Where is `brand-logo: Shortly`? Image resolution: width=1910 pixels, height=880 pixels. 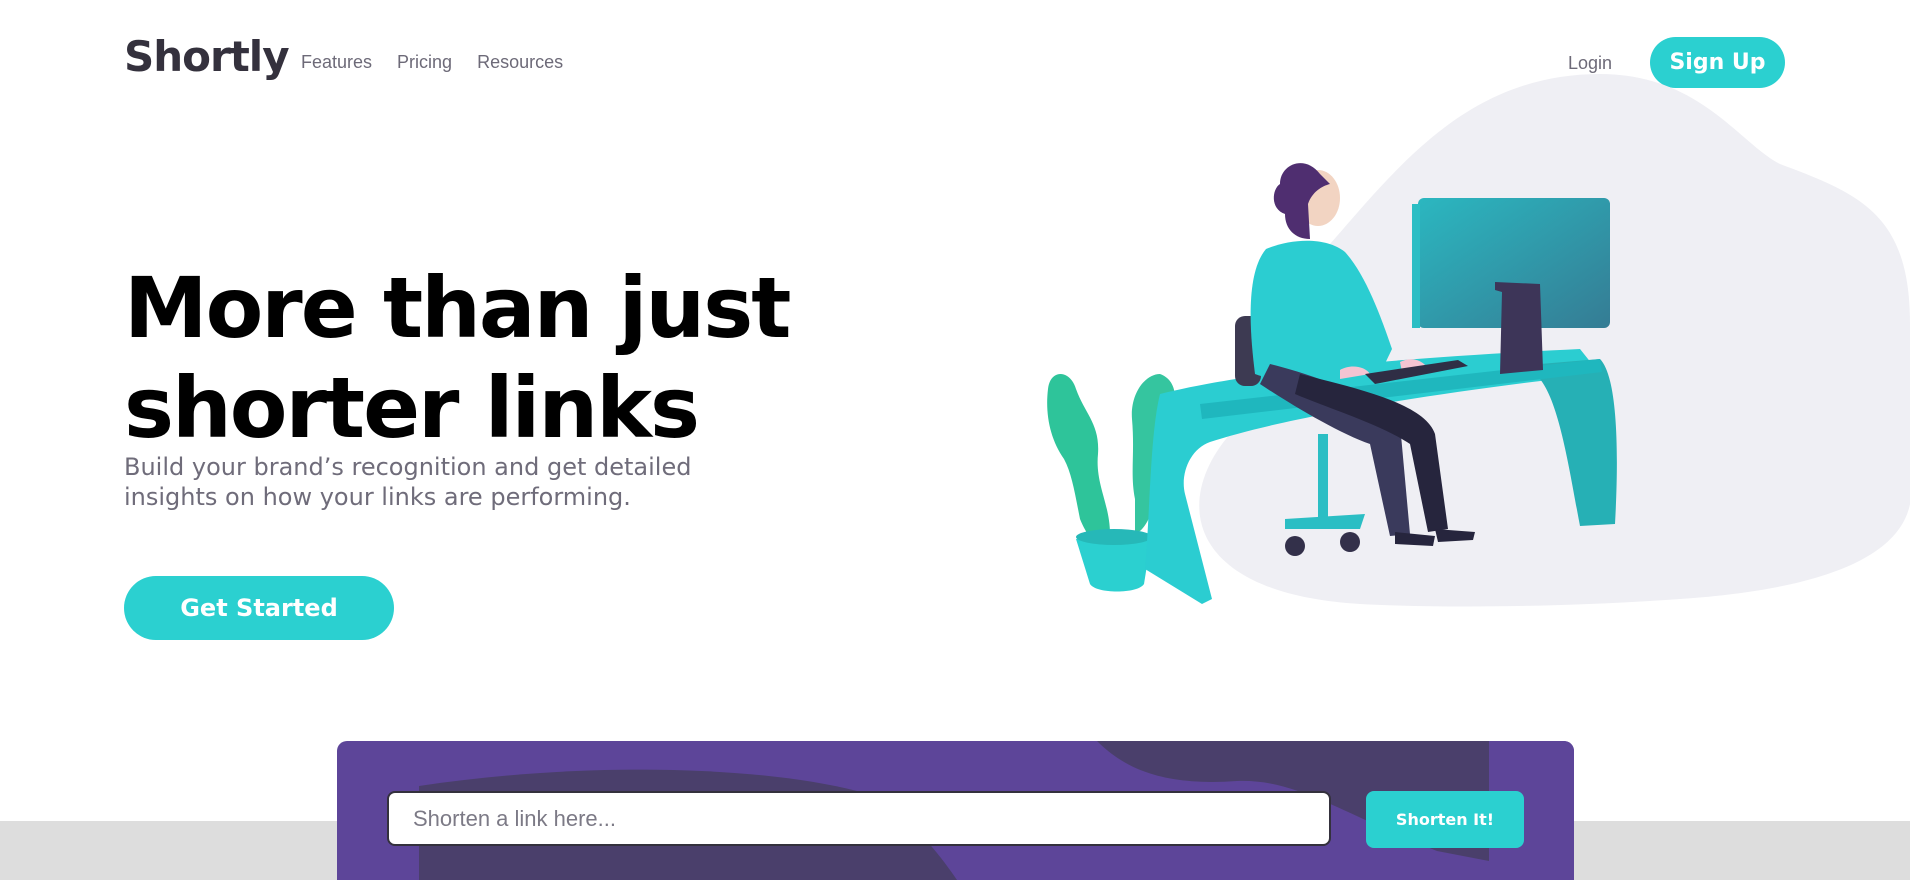 brand-logo: Shortly is located at coordinates (207, 56).